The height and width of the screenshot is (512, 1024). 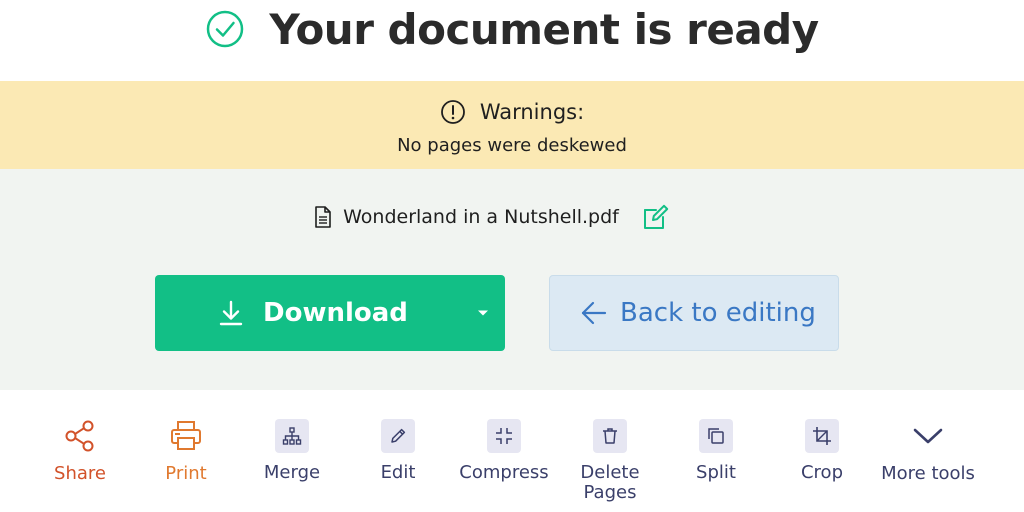 What do you see at coordinates (716, 436) in the screenshot?
I see `split-icon` at bounding box center [716, 436].